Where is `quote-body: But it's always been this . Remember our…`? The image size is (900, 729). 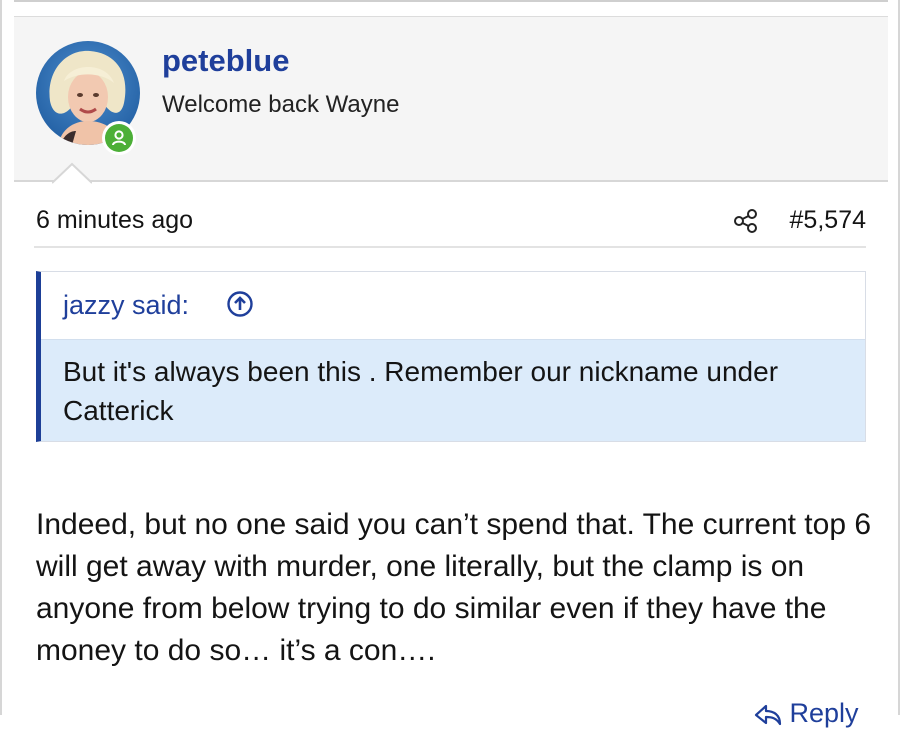
quote-body: But it's always been this . Remember our… is located at coordinates (453, 390).